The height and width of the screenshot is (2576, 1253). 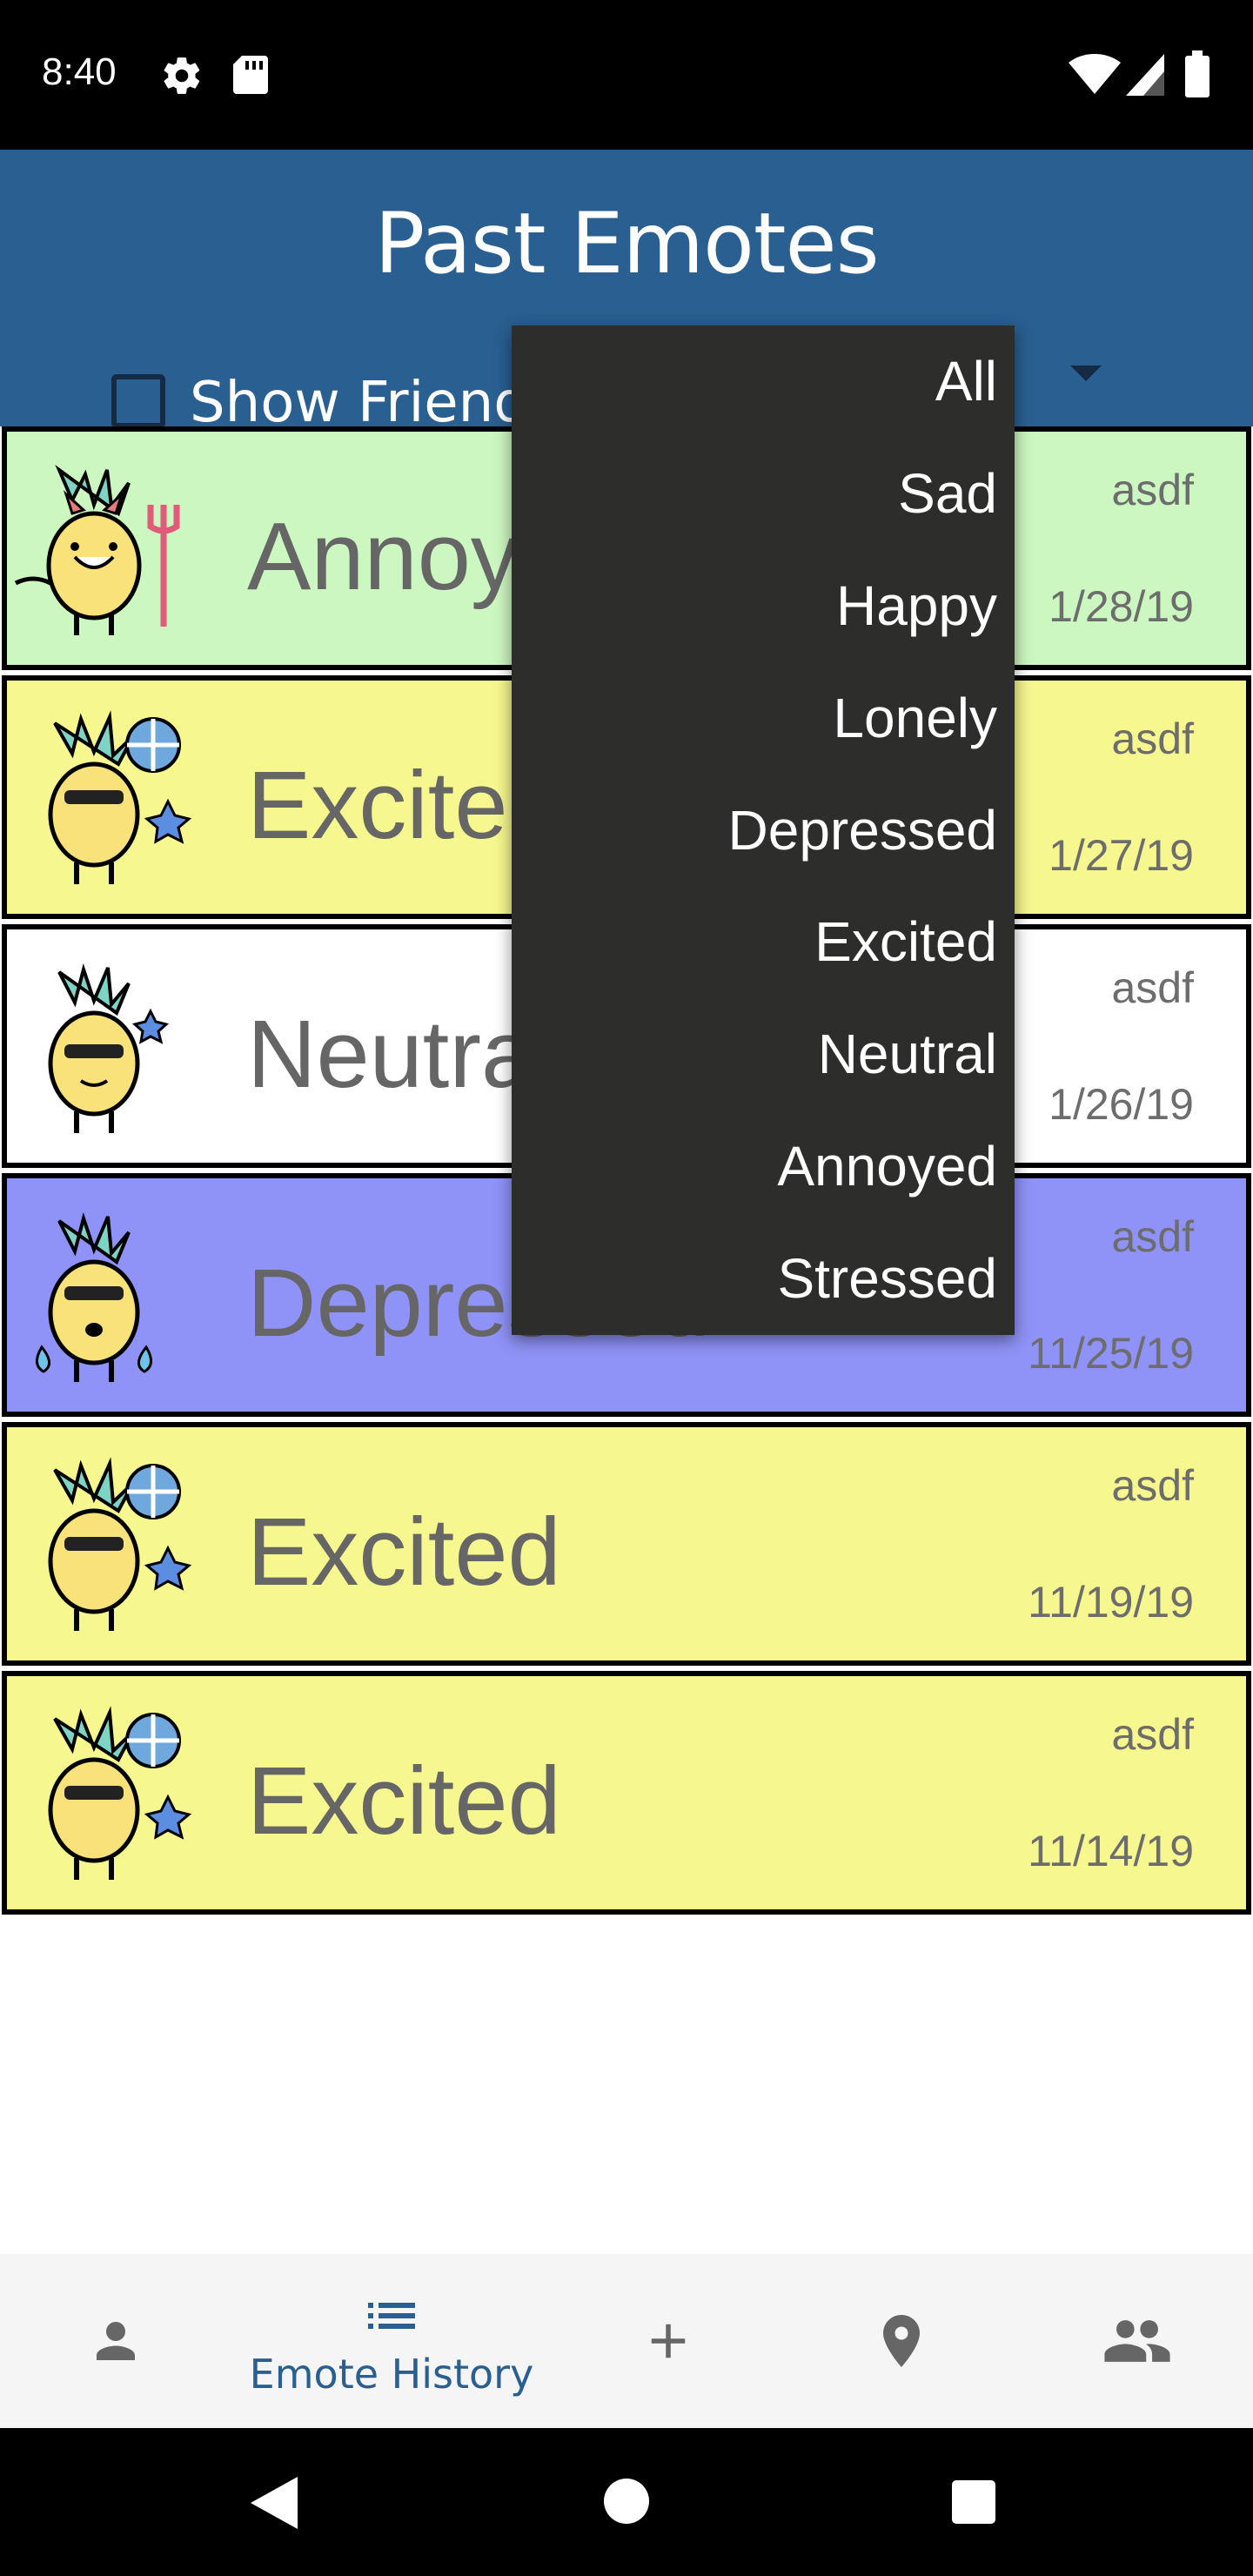 I want to click on settings-icon, so click(x=182, y=75).